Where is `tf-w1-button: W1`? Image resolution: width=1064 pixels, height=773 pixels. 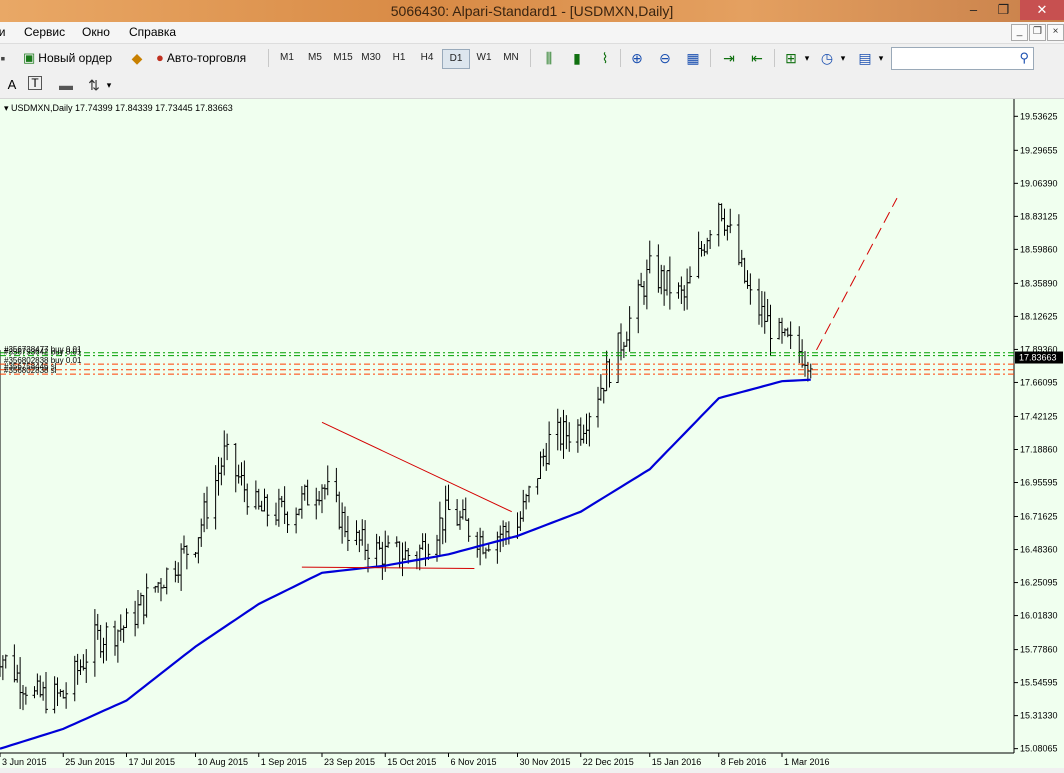
tf-w1-button: W1 is located at coordinates (484, 58).